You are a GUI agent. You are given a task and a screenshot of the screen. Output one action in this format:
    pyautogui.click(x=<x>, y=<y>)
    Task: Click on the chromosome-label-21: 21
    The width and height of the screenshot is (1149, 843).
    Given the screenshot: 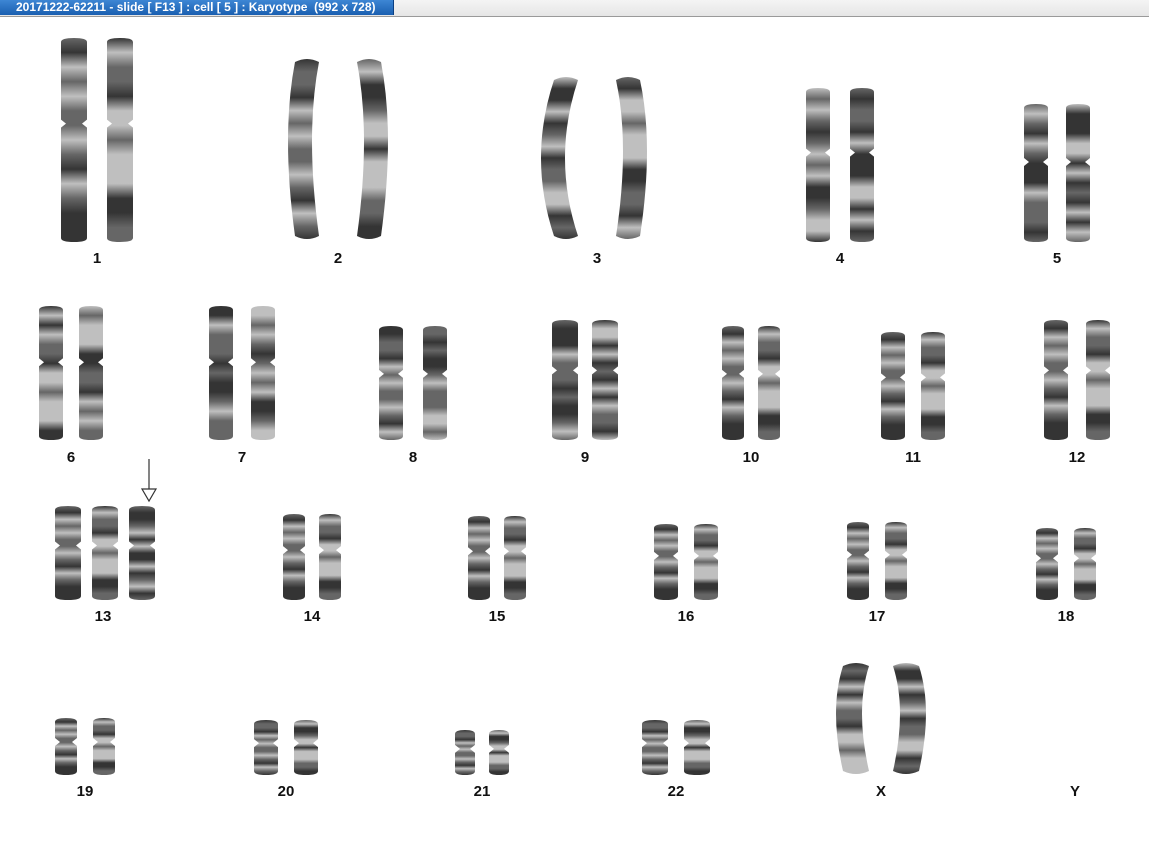 What is the action you would take?
    pyautogui.click(x=482, y=791)
    